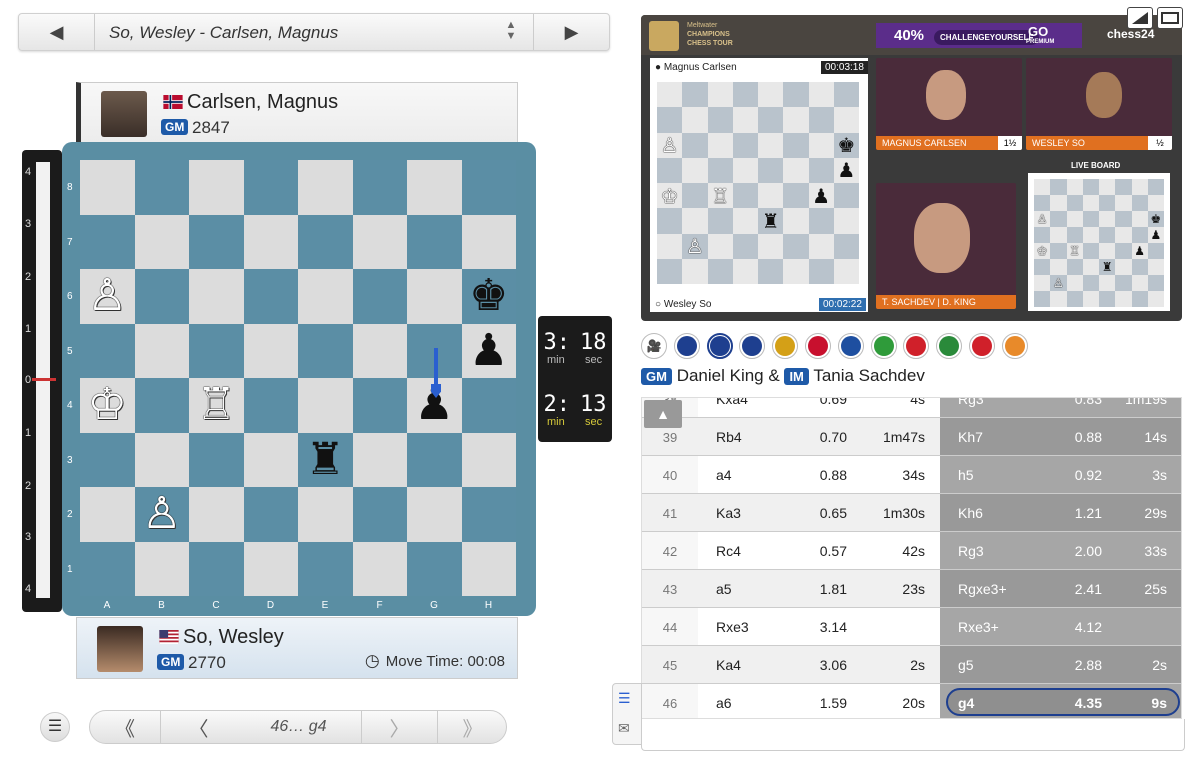 Image resolution: width=1200 pixels, height=771 pixels. Describe the element at coordinates (216, 296) in the screenshot. I see `square-c6` at that location.